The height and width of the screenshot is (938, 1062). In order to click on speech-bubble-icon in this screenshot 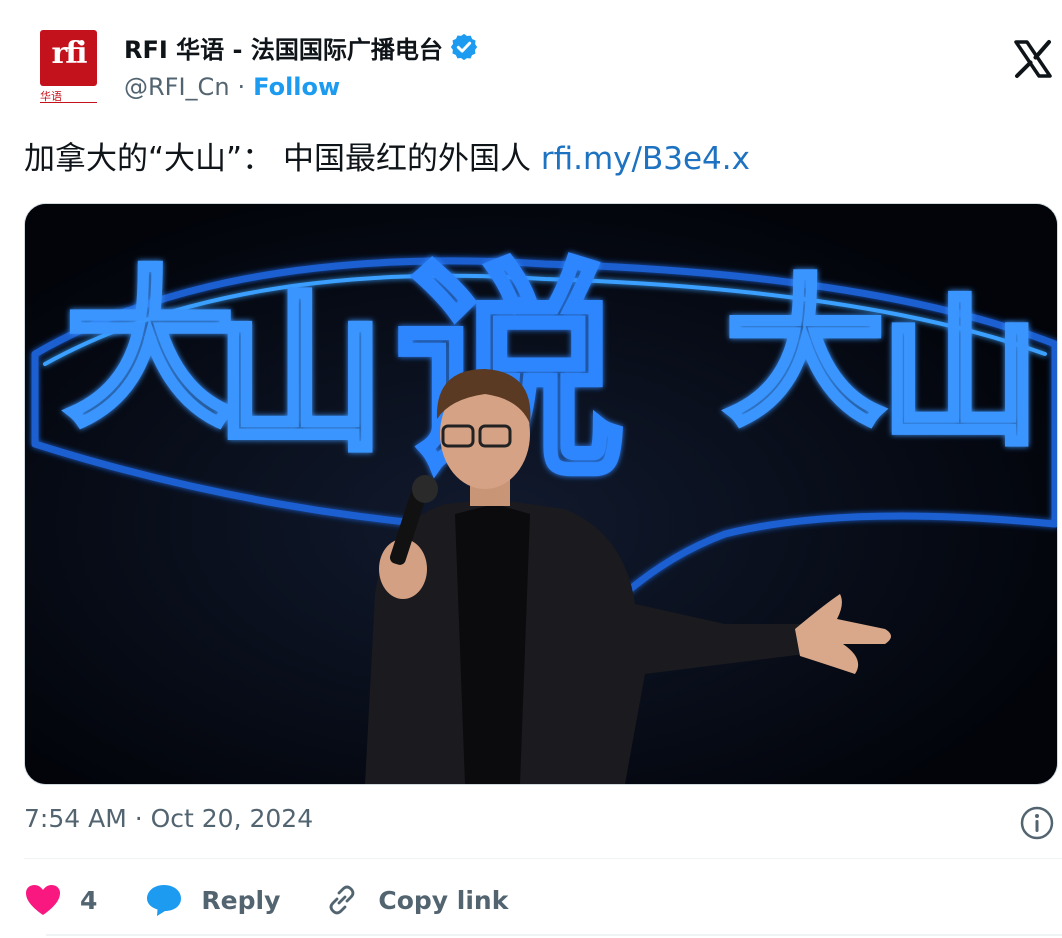, I will do `click(164, 900)`.